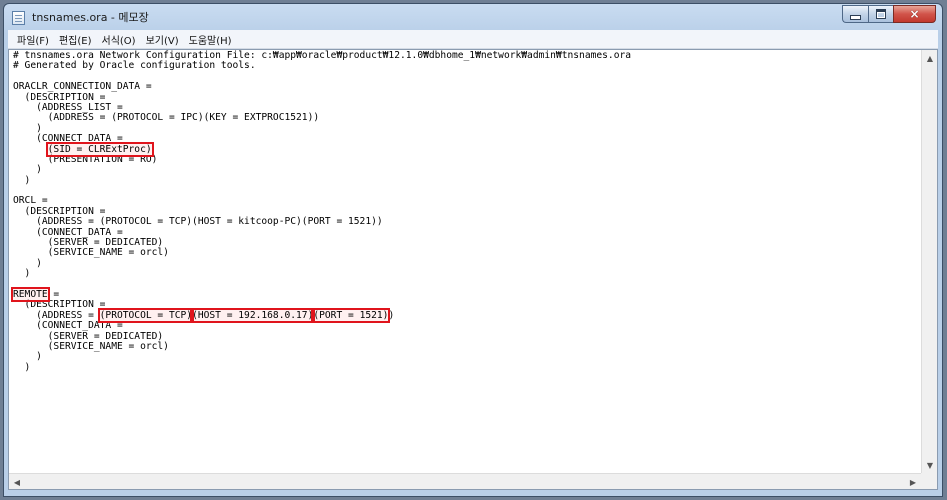 The image size is (947, 500). I want to click on line-text: (PRESENTATION = RO), so click(85, 159).